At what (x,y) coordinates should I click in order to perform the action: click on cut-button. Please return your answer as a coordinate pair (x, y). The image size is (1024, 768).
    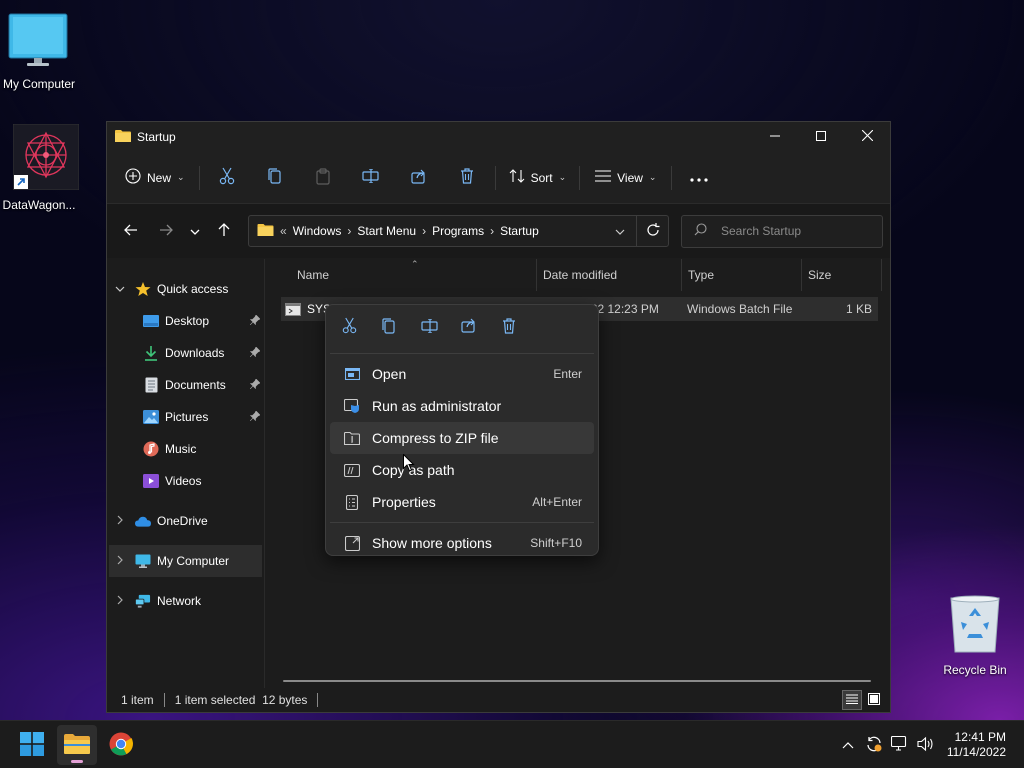
    Looking at the image, I should click on (227, 178).